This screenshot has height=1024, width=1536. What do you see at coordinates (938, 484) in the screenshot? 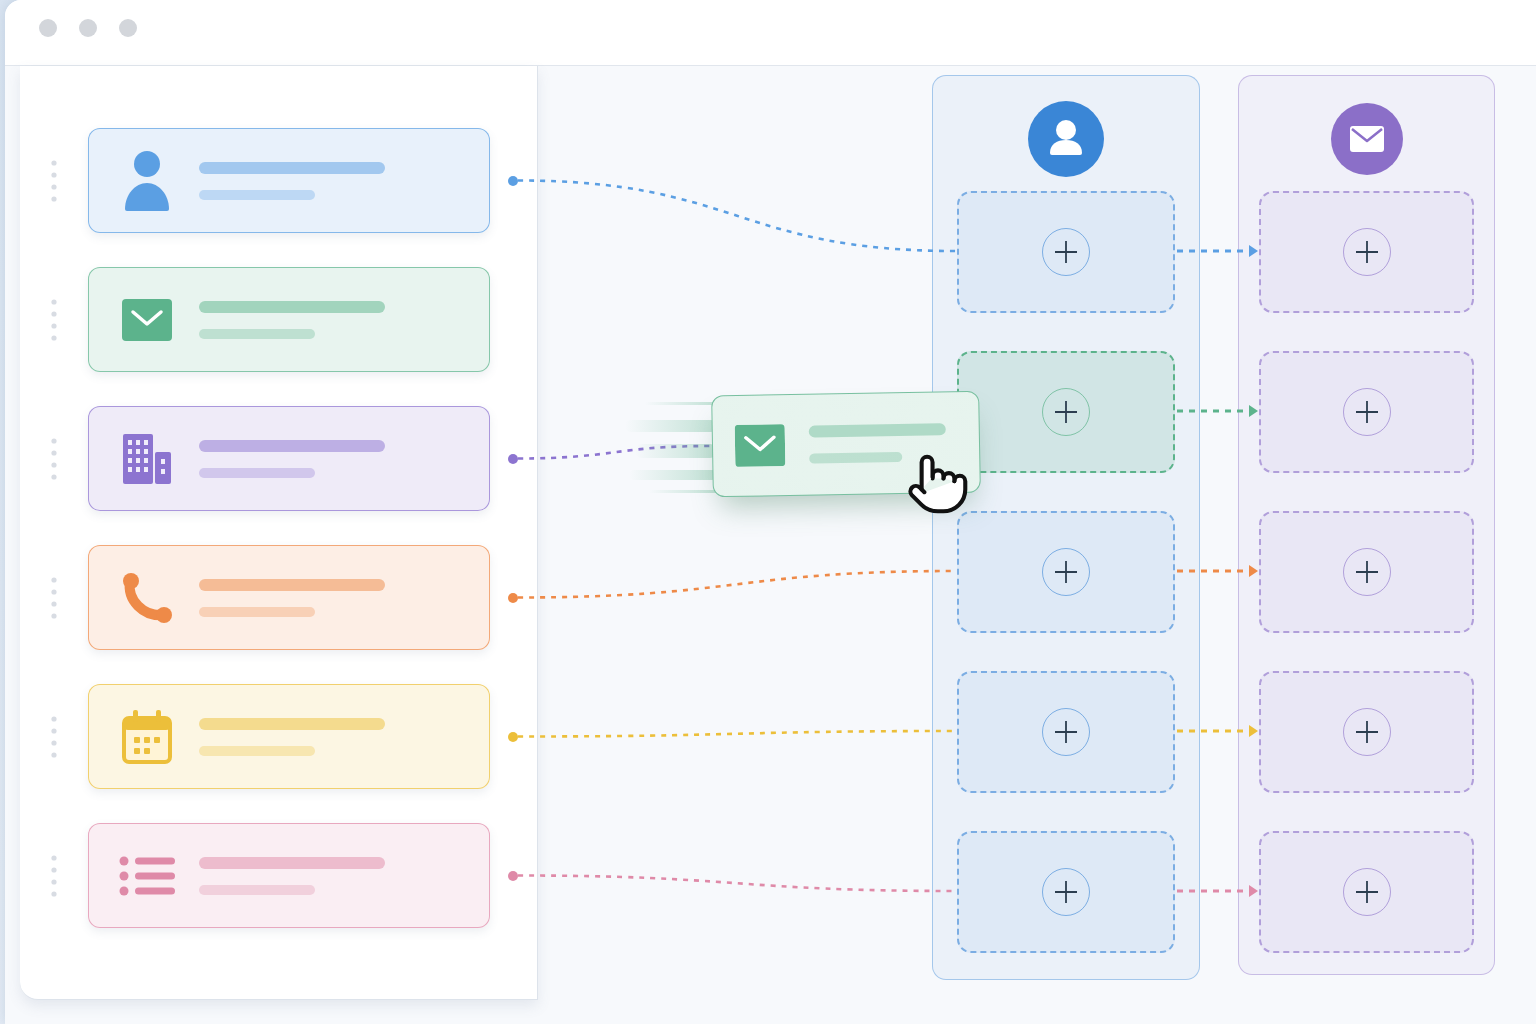
I see `hand-cursor-icon` at bounding box center [938, 484].